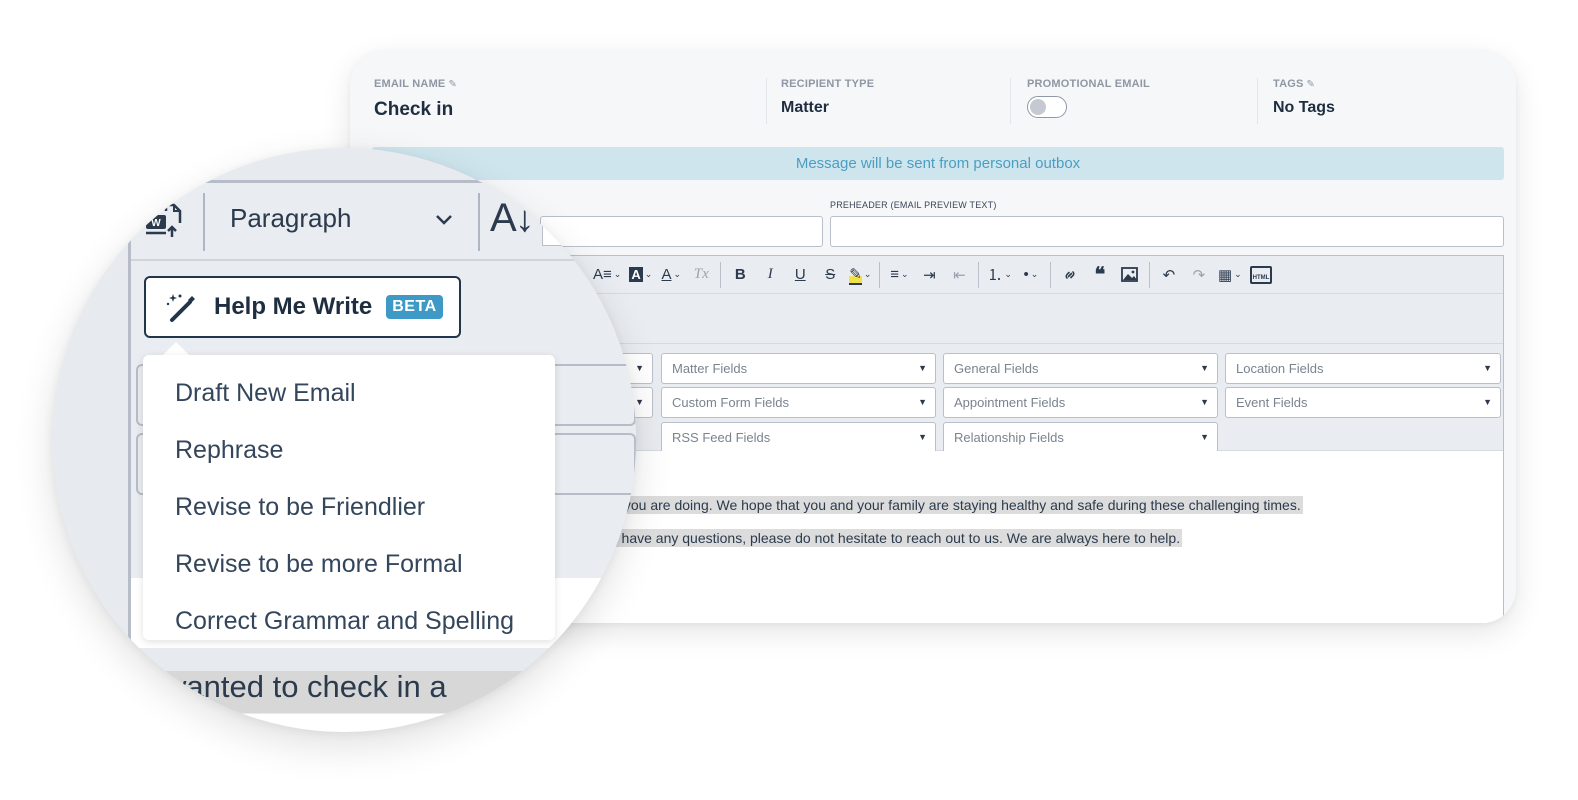 The height and width of the screenshot is (800, 1578). Describe the element at coordinates (999, 275) in the screenshot. I see `numbered-list-button: ⒈ ⌄` at that location.